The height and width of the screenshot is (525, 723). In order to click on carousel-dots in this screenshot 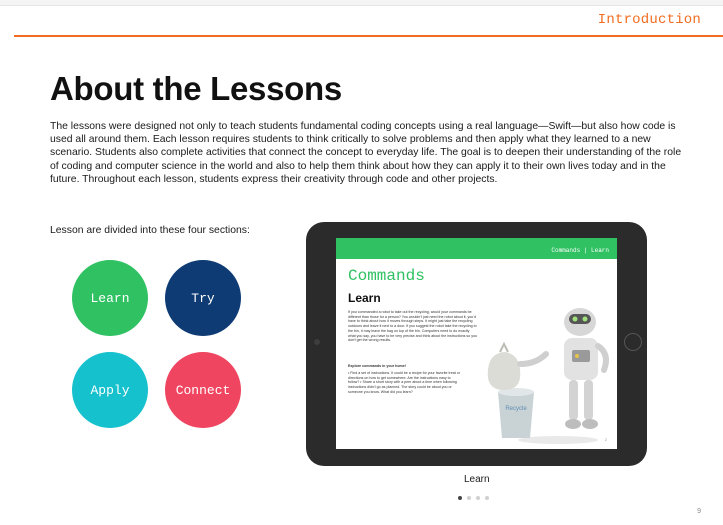, I will do `click(473, 498)`.